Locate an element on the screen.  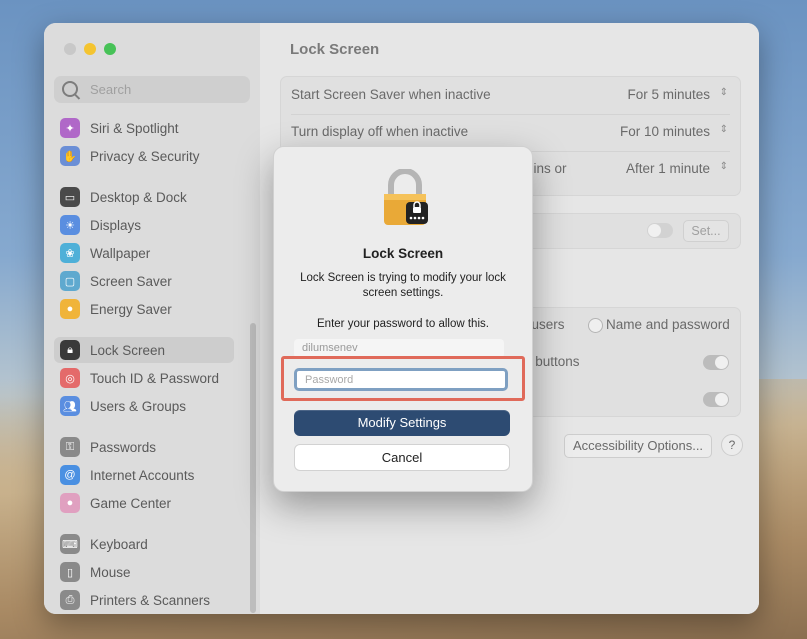
sidebar-item-label: Users & Groups is located at coordinates (138, 406).